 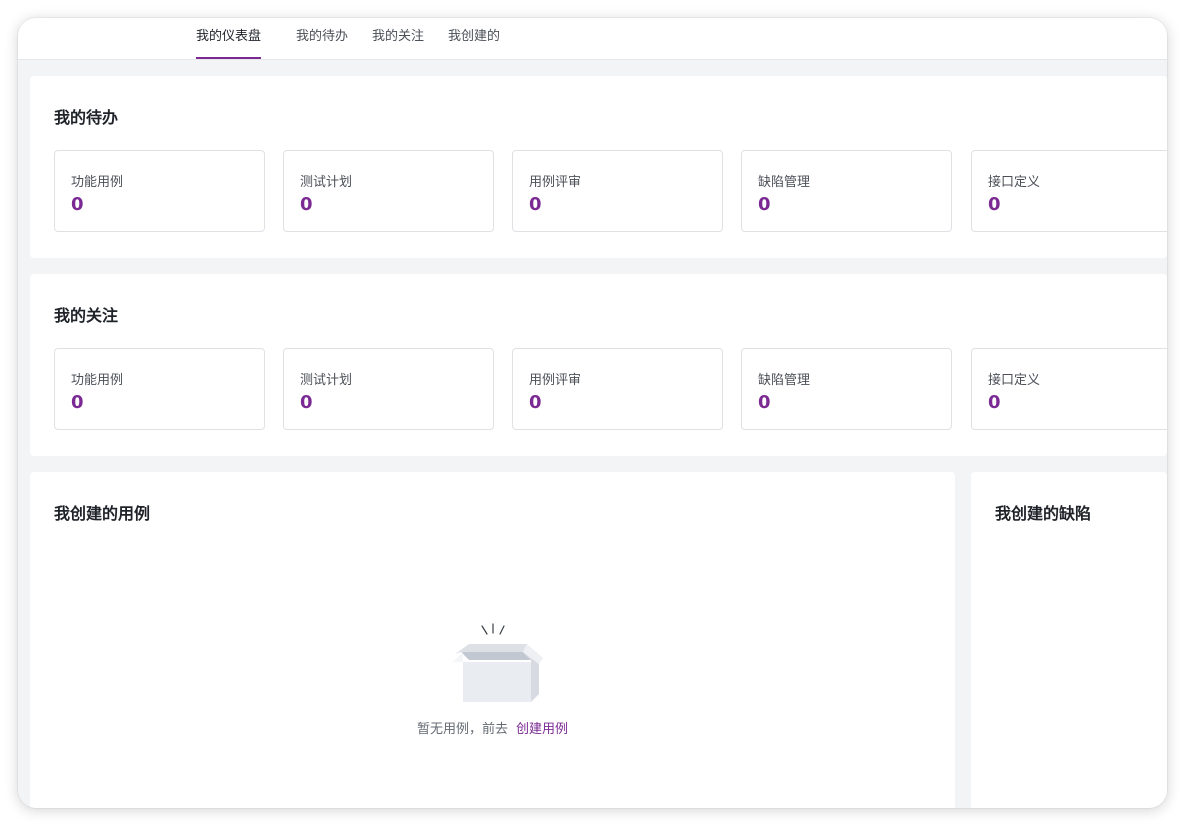 What do you see at coordinates (617, 191) in the screenshot?
I see `todo-card-case-review: 用例评审 0` at bounding box center [617, 191].